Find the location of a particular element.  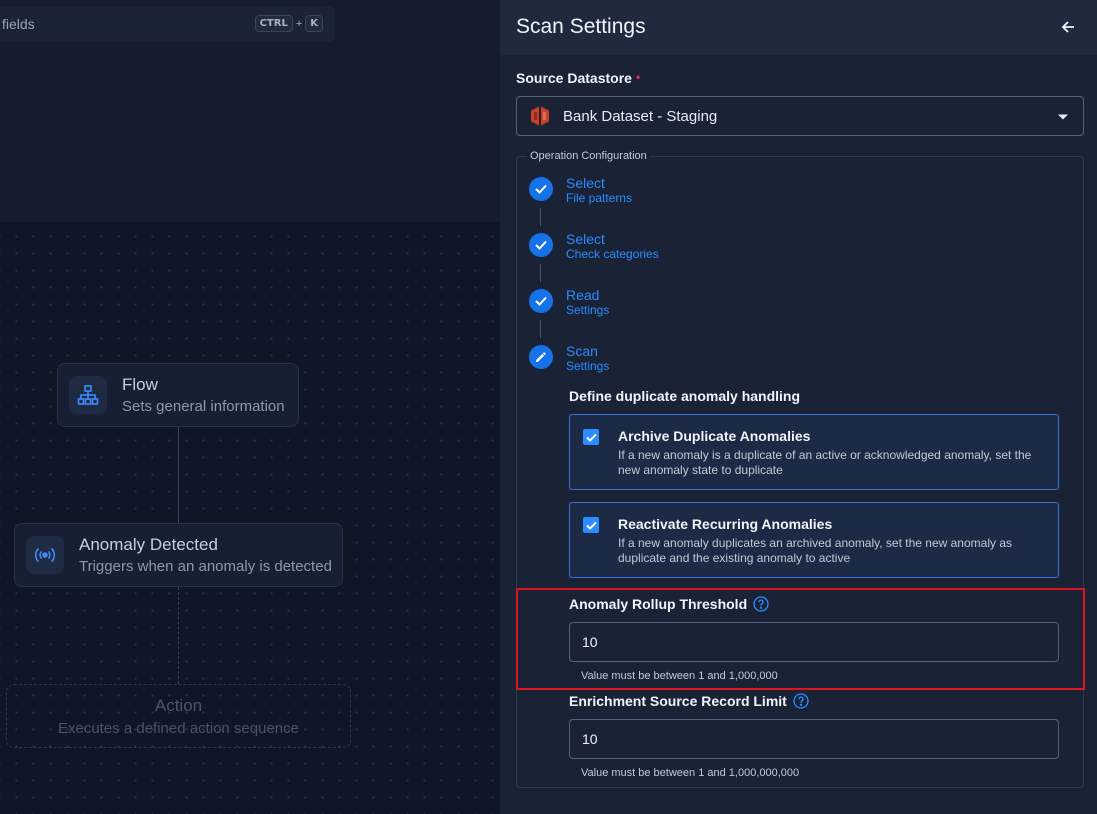

broadcast-icon is located at coordinates (45, 555).